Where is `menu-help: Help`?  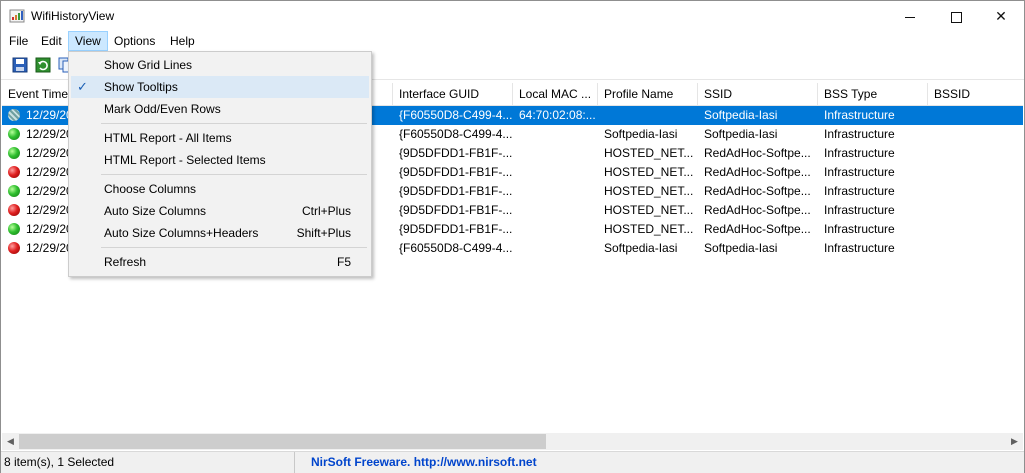
menu-help: Help is located at coordinates (182, 41).